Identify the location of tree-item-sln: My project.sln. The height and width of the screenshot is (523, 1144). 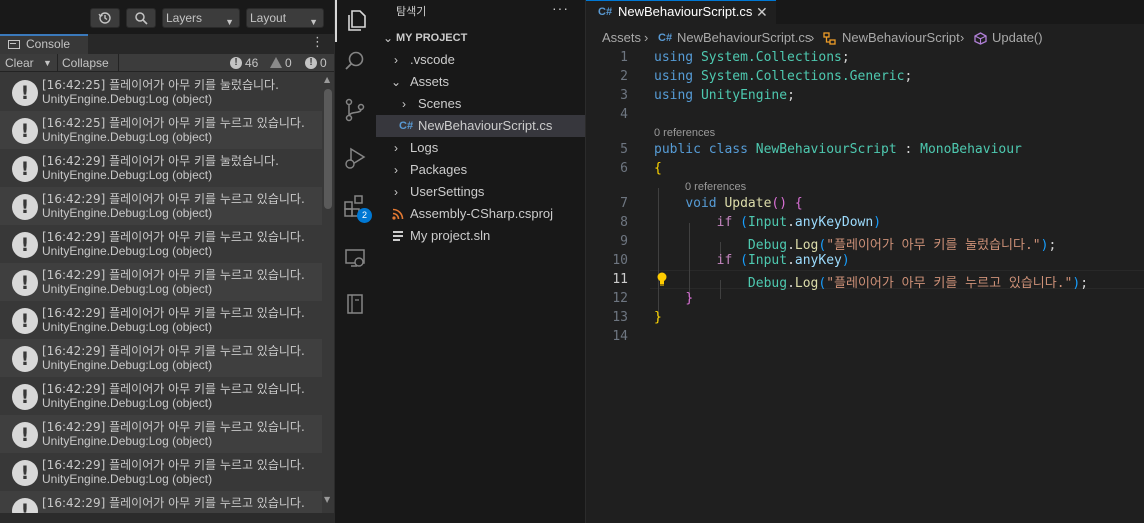
(480, 236).